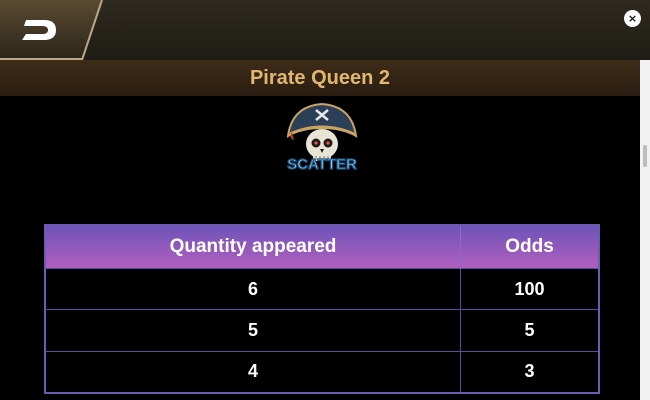 The width and height of the screenshot is (650, 400). I want to click on odds-cell: 3, so click(530, 371).